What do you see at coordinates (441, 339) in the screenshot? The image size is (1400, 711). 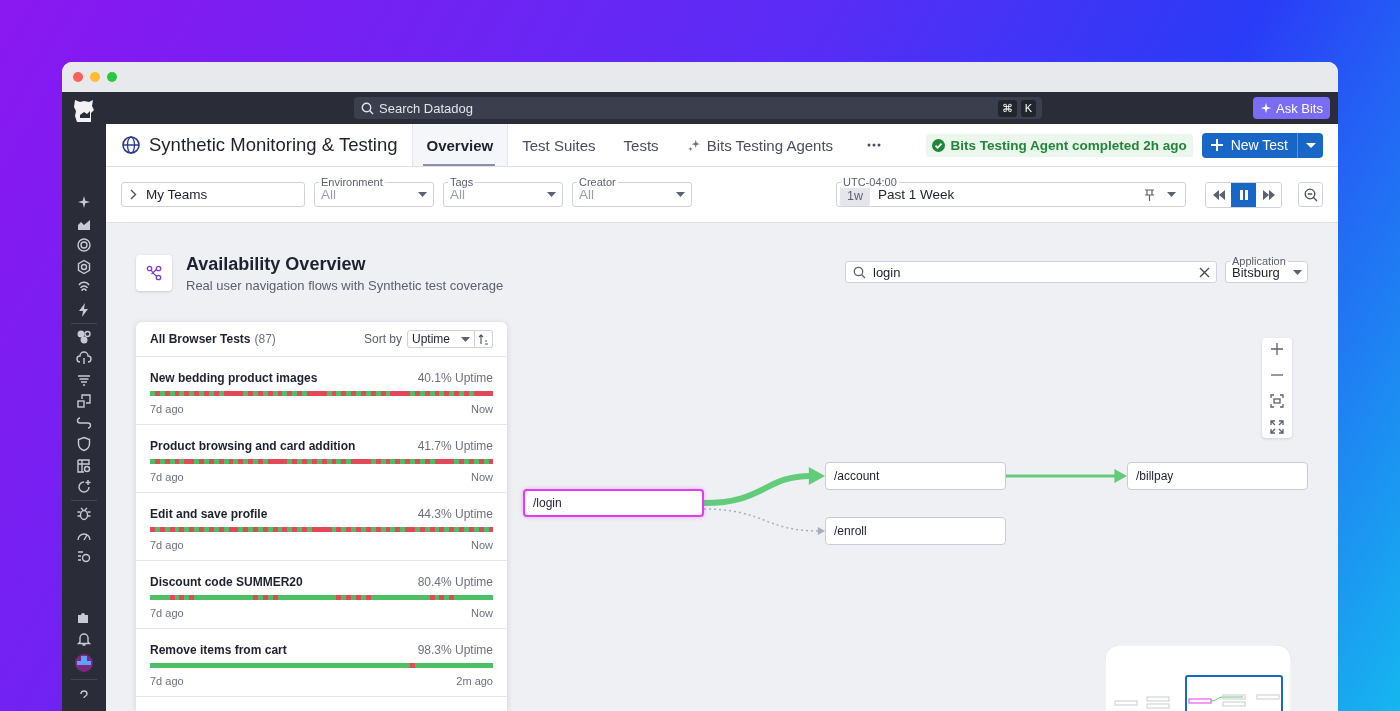 I see `sort-dropdown: Uptime` at bounding box center [441, 339].